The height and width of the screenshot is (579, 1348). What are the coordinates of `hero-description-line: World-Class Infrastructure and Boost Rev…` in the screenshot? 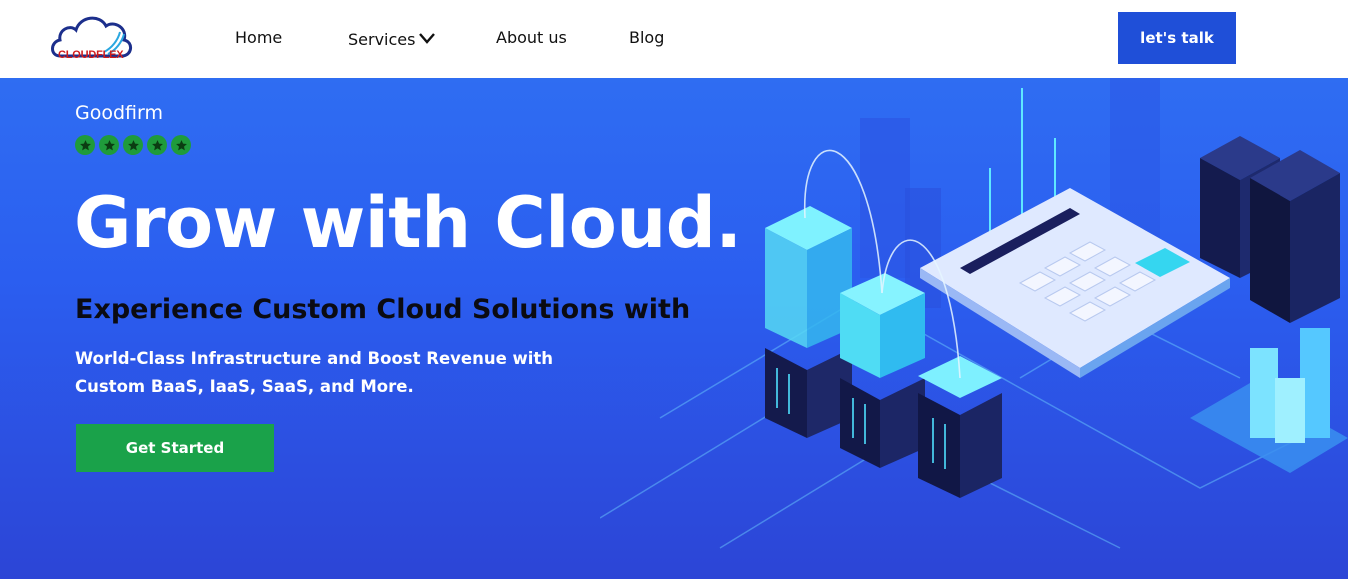 It's located at (314, 358).